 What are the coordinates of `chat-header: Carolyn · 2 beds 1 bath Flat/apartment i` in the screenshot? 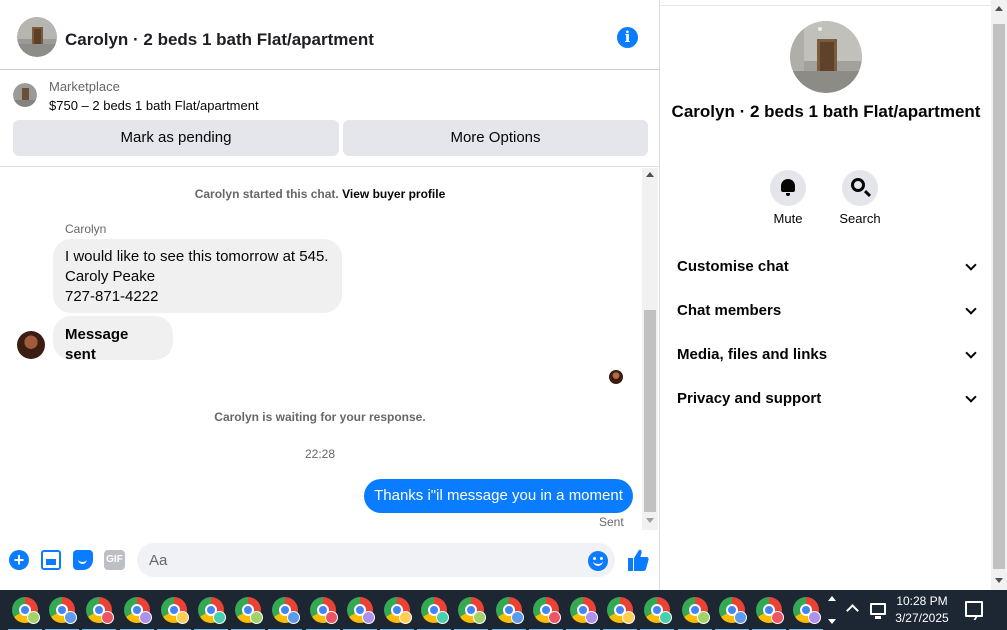 It's located at (330, 38).